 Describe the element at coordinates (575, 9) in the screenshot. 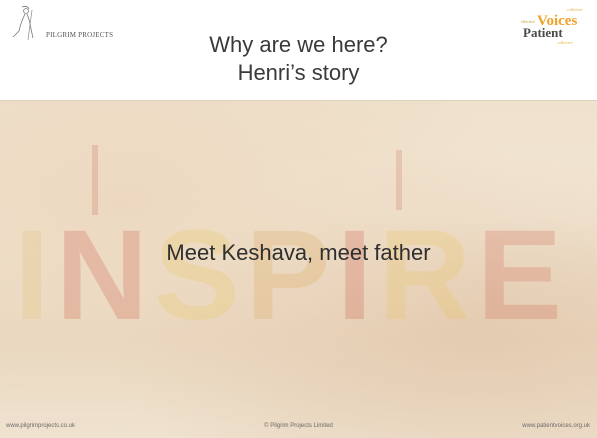

I see `pv-logo-small-top: collective` at that location.